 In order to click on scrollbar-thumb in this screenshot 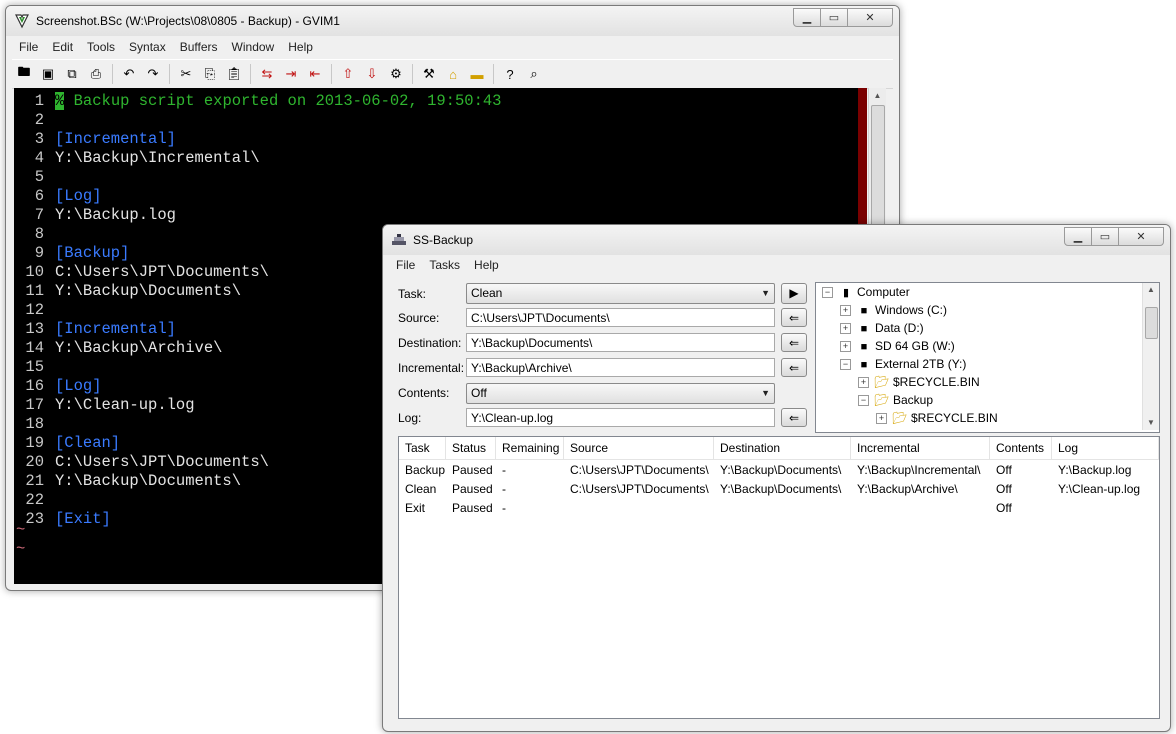, I will do `click(878, 166)`.